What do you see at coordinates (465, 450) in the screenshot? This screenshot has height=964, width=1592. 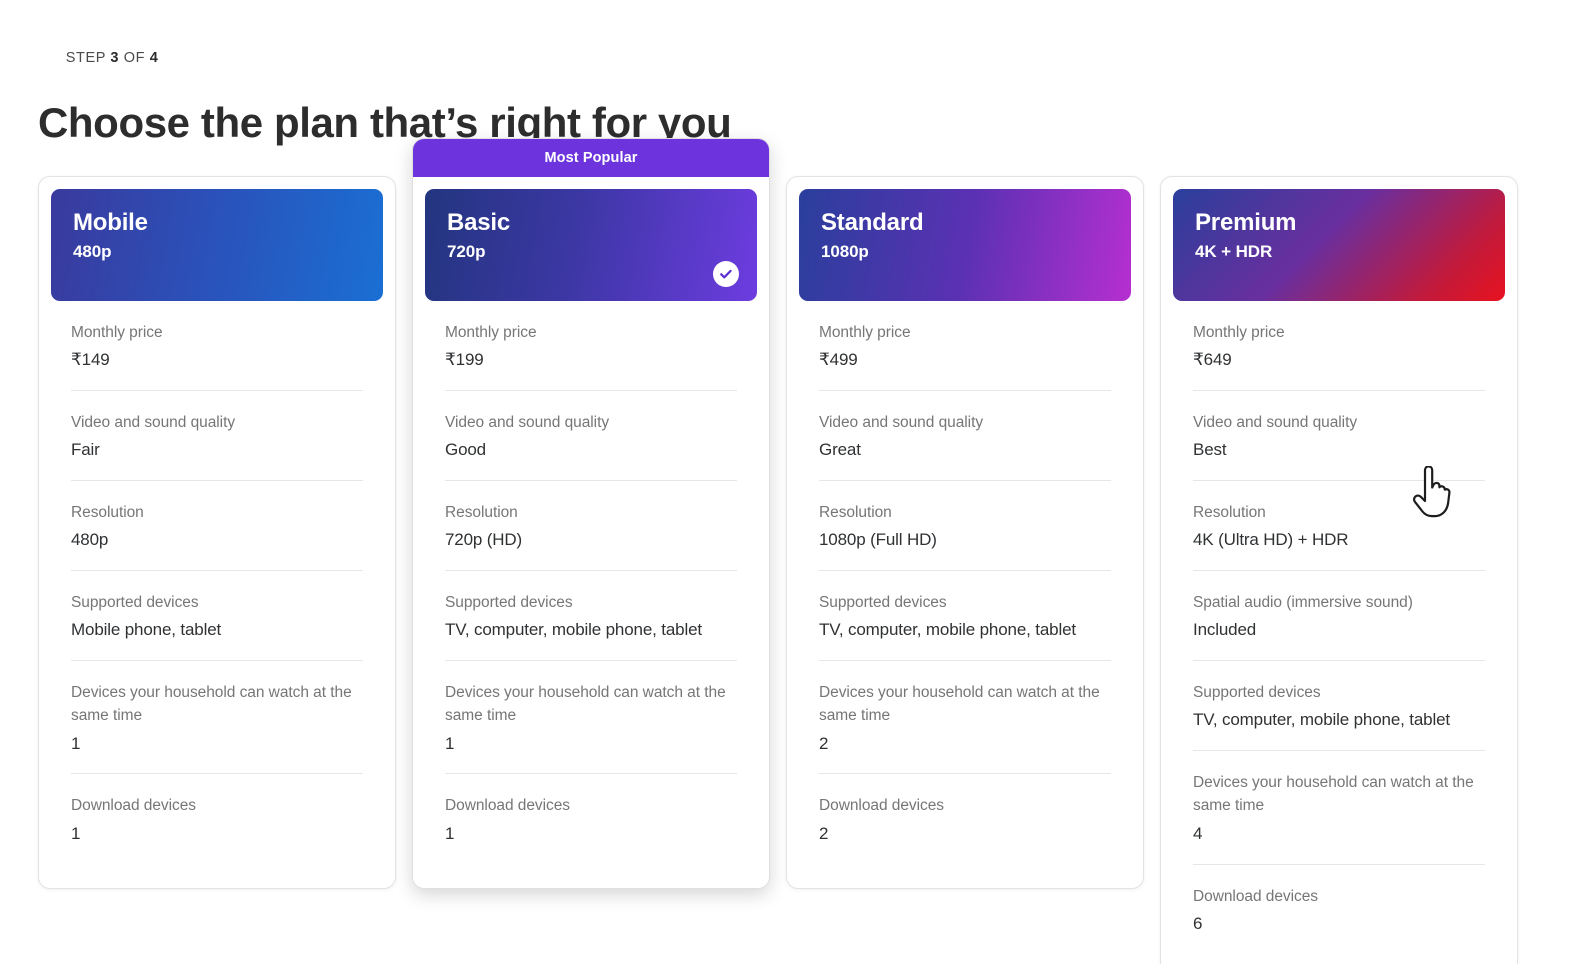 I see `feature-value: Good` at bounding box center [465, 450].